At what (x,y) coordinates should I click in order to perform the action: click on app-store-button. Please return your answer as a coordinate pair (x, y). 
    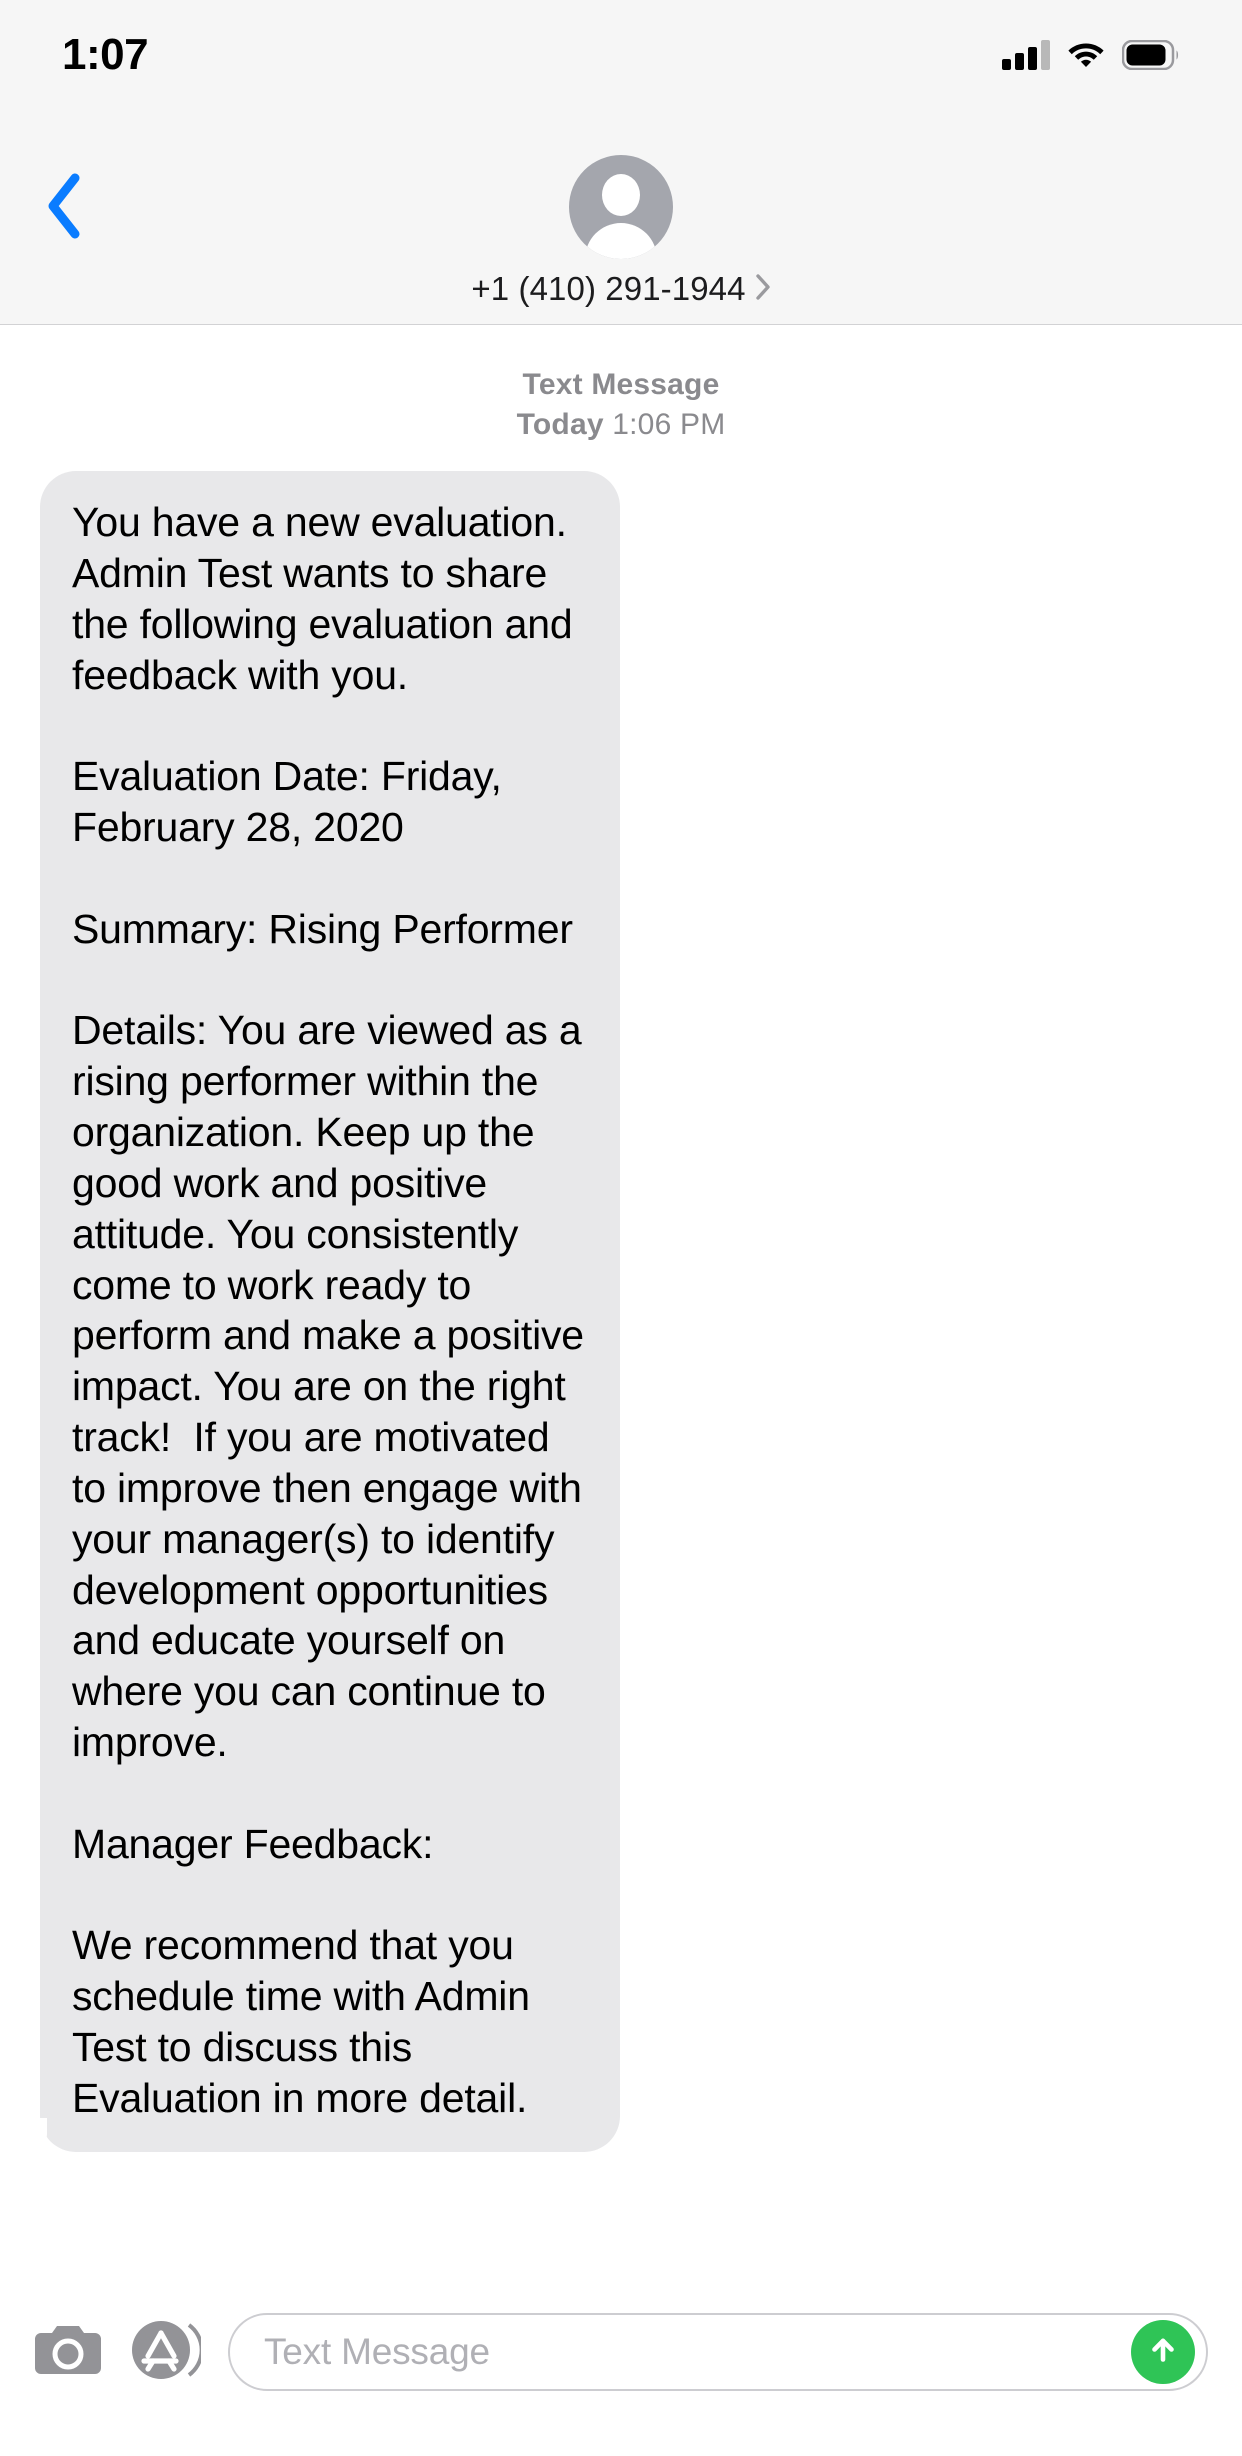
    Looking at the image, I should click on (167, 2352).